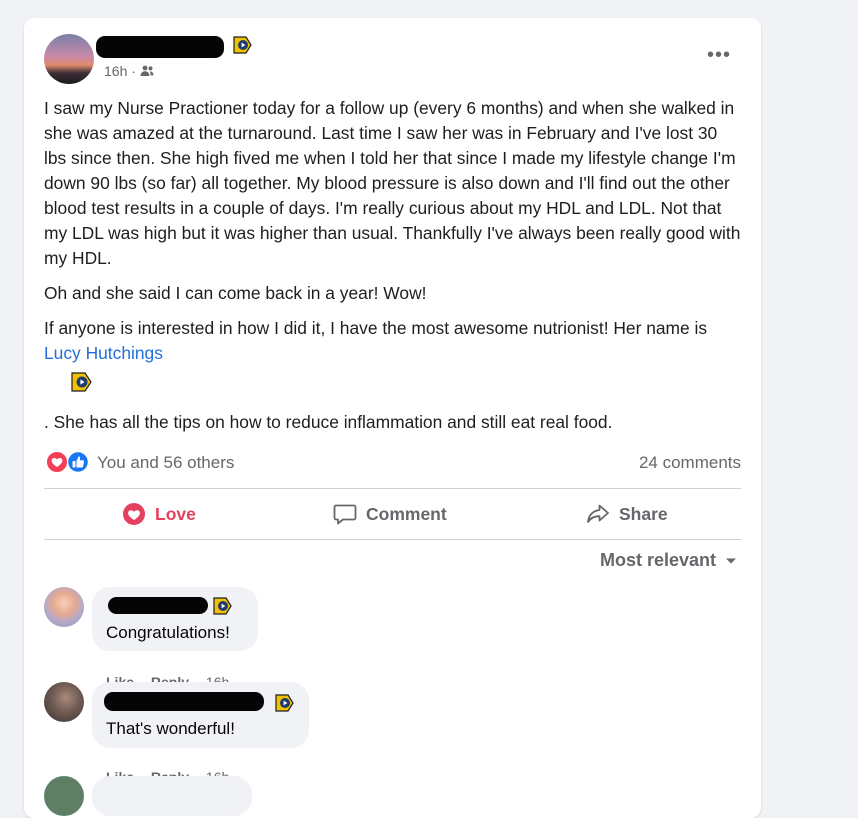  What do you see at coordinates (69, 59) in the screenshot?
I see `author-avatar` at bounding box center [69, 59].